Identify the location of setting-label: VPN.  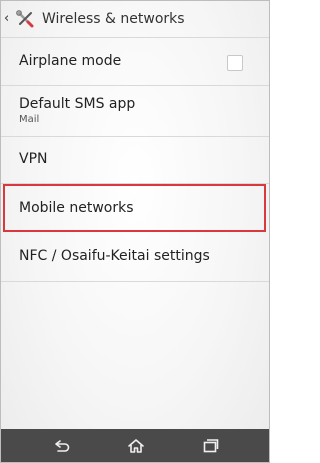
(33, 159).